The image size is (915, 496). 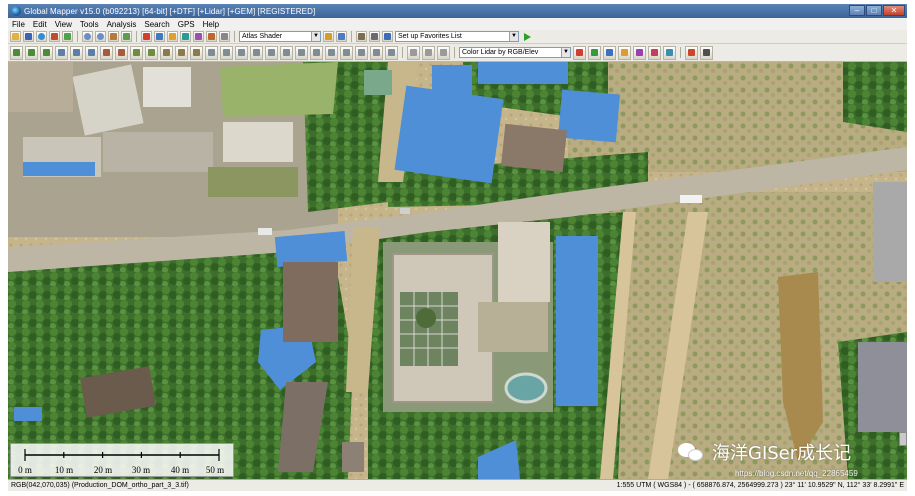 What do you see at coordinates (374, 36) in the screenshot?
I see `bookmark-icon` at bounding box center [374, 36].